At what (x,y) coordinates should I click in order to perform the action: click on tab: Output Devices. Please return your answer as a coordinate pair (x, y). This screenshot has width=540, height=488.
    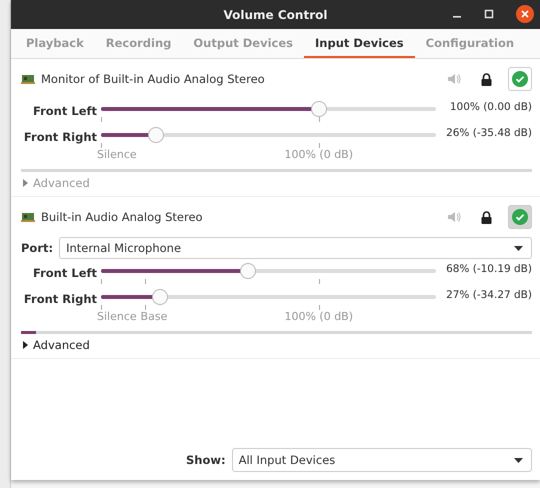
    Looking at the image, I should click on (243, 43).